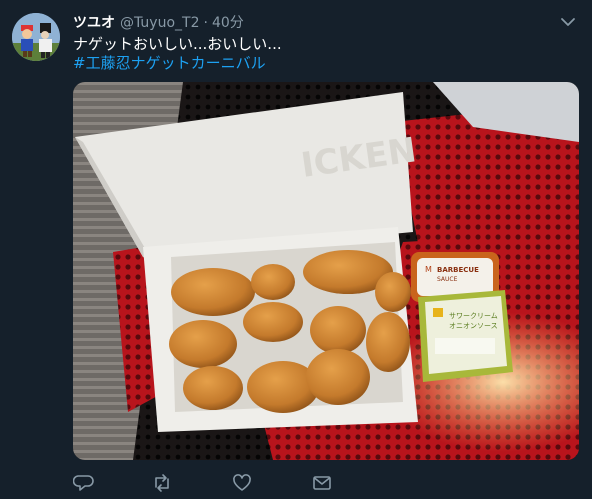  Describe the element at coordinates (447, 279) in the screenshot. I see `svg-text: SAUCE` at that location.